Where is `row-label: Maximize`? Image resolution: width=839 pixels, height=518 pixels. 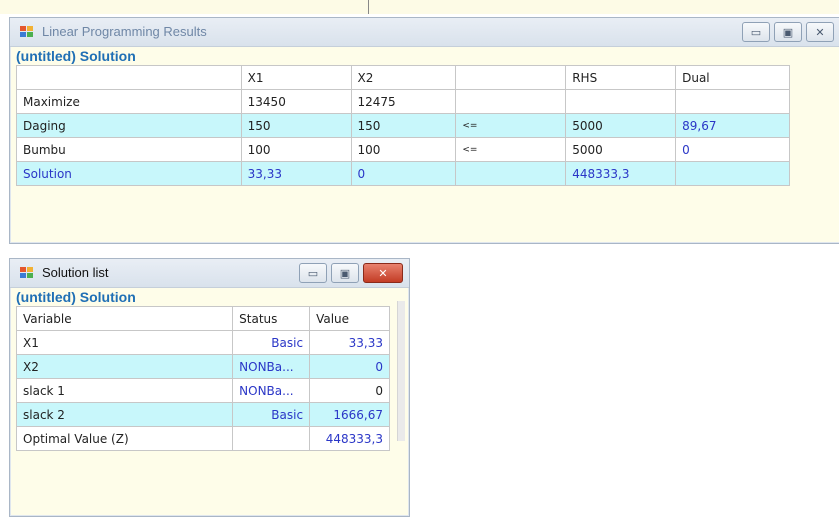
row-label: Maximize is located at coordinates (129, 101).